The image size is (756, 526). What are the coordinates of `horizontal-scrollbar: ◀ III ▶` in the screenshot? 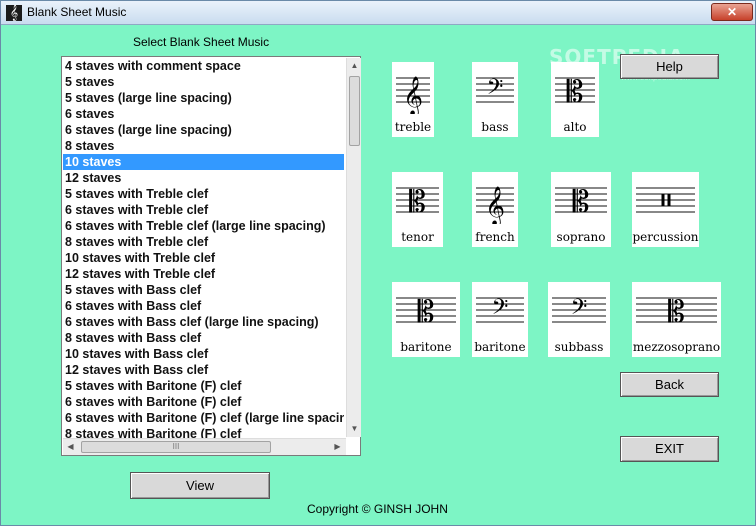 It's located at (204, 446).